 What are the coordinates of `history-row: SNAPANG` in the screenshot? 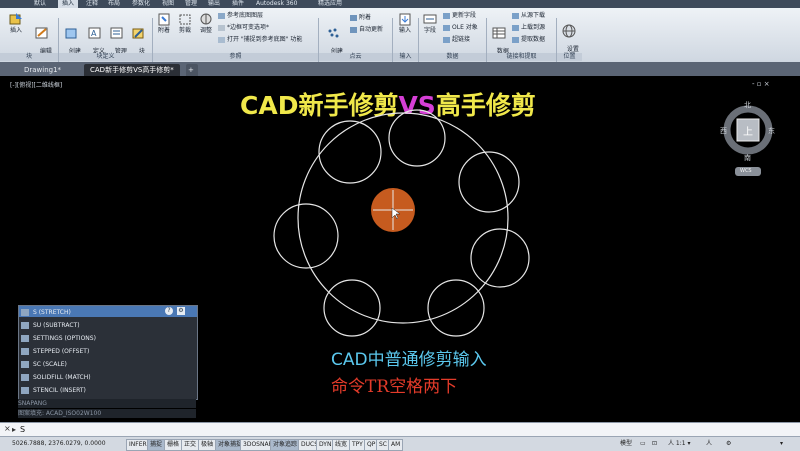 It's located at (107, 403).